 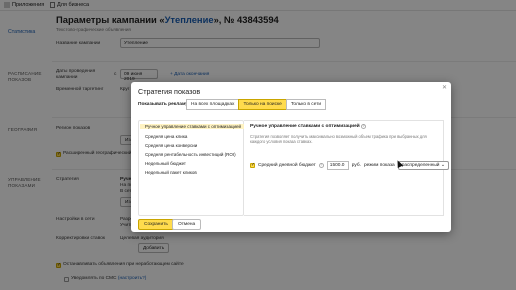 I want to click on budget-input: 1500.0, so click(x=337, y=165).